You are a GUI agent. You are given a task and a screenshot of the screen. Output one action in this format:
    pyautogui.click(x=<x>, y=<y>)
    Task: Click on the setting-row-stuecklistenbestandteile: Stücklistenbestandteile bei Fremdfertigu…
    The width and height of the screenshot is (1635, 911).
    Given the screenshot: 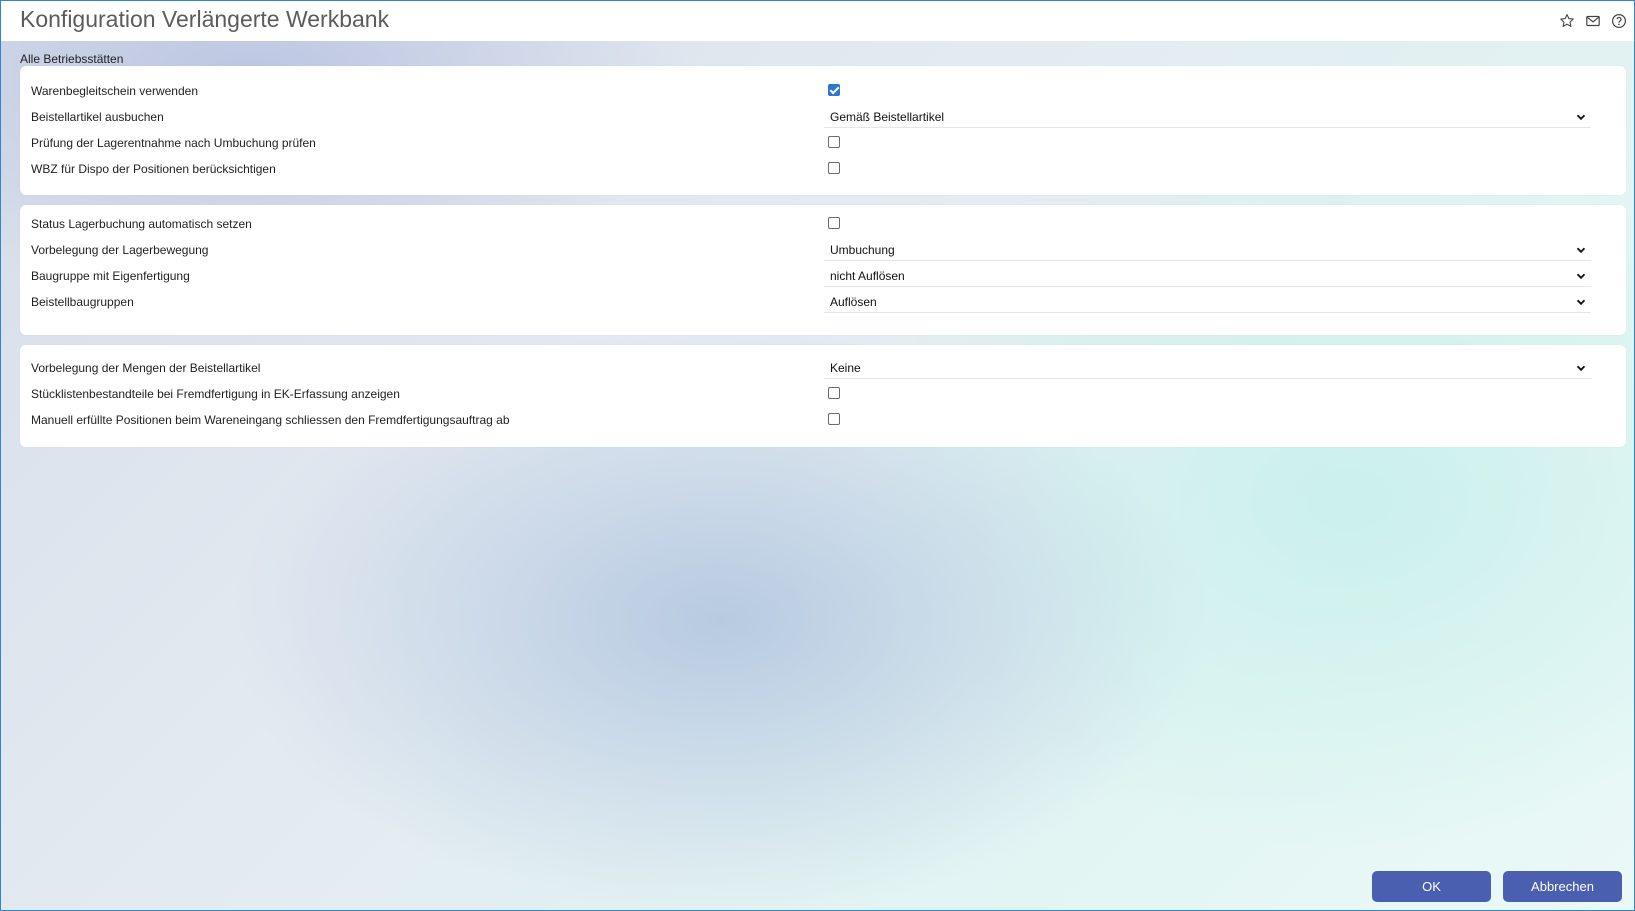 What is the action you would take?
    pyautogui.click(x=823, y=394)
    